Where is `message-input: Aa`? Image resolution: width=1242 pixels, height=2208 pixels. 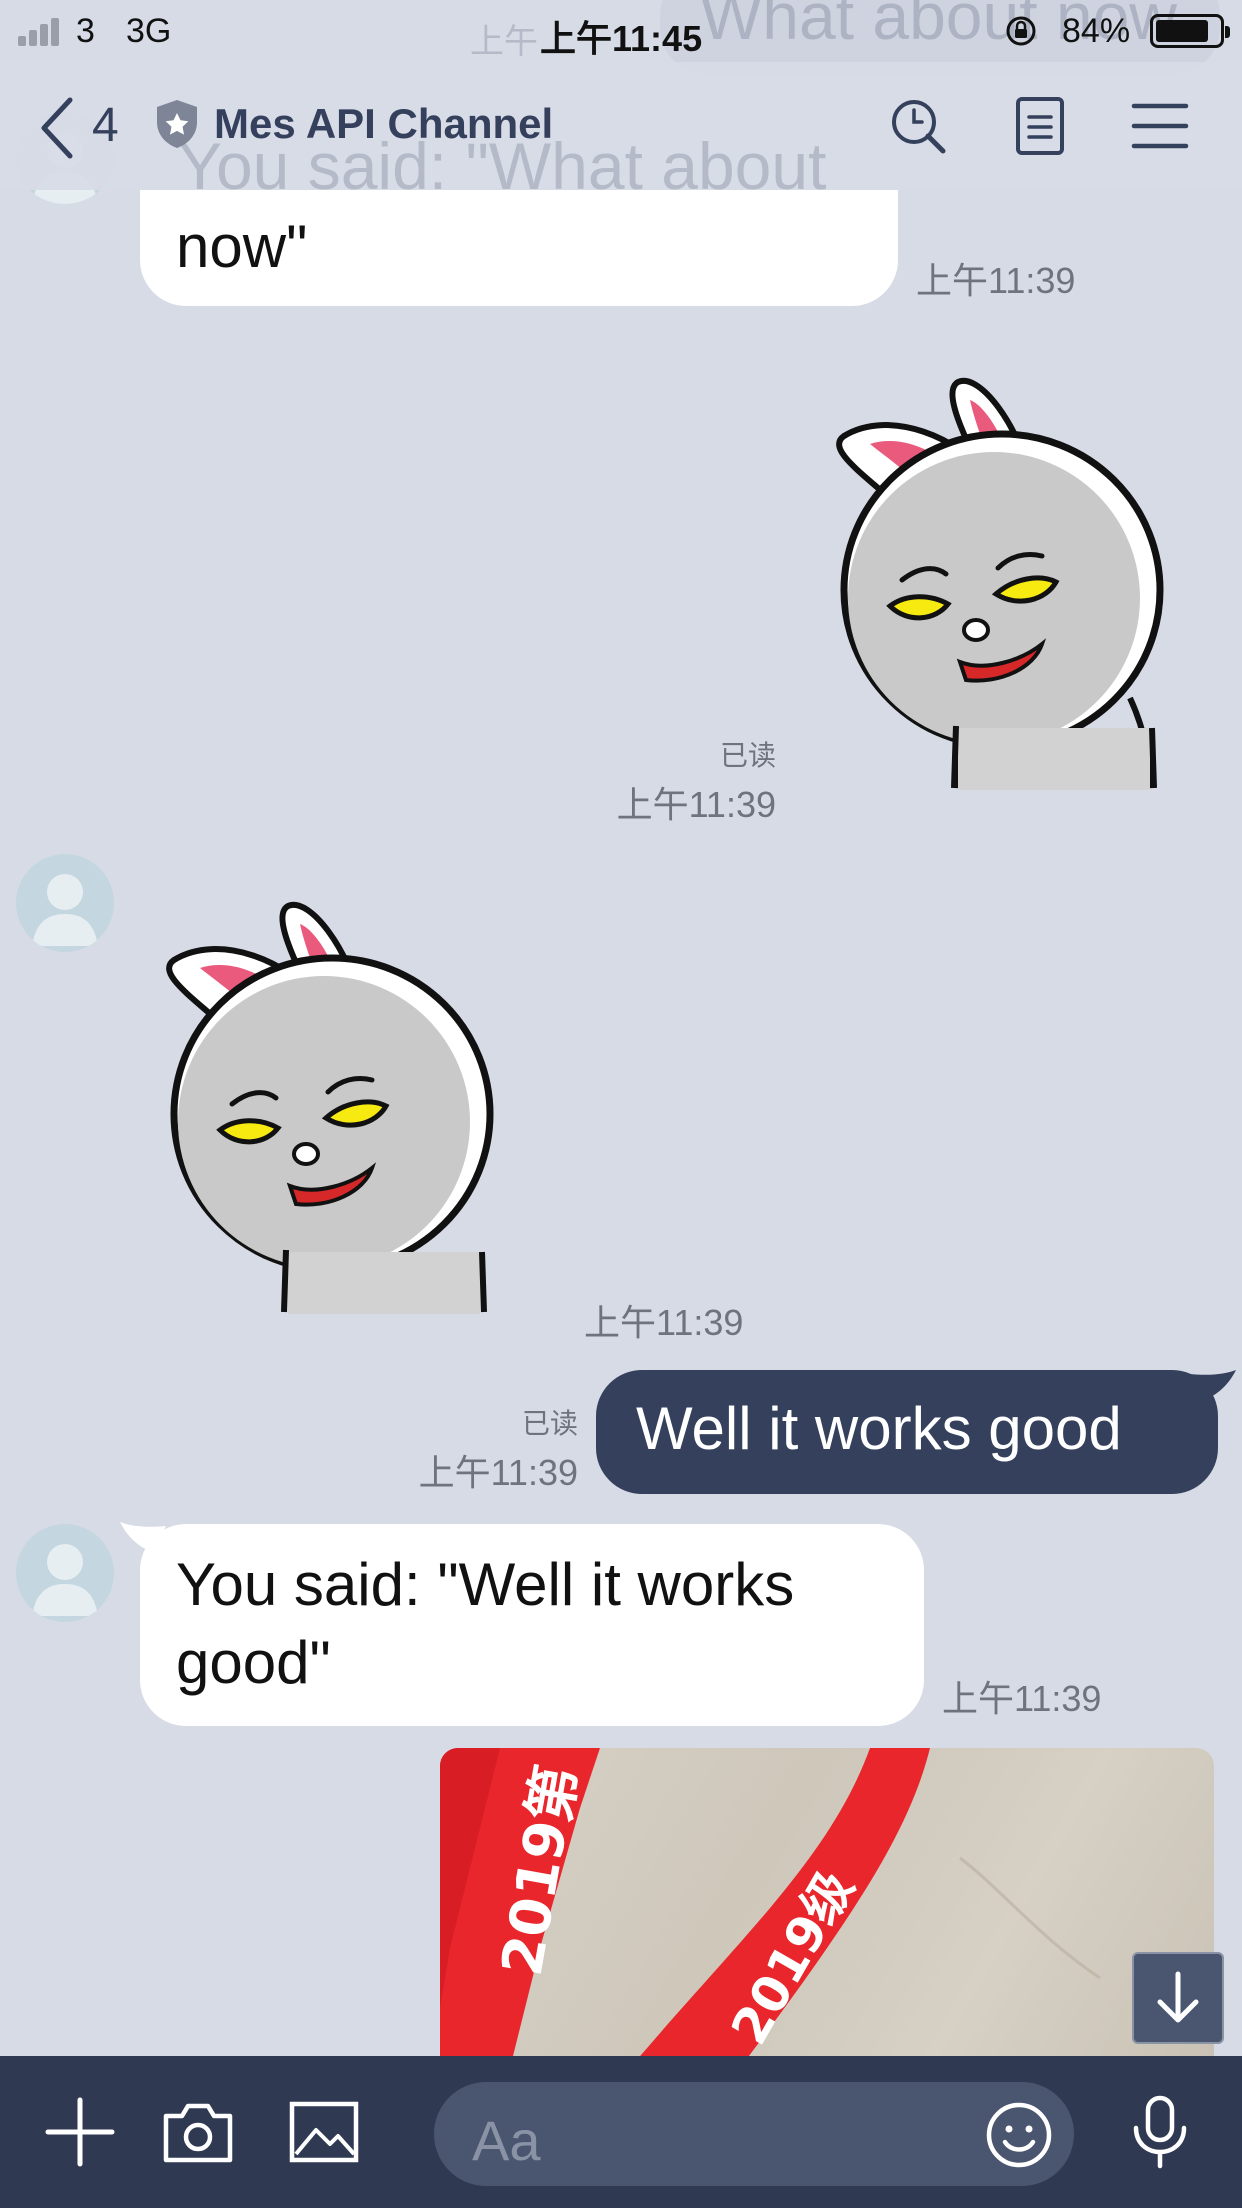
message-input: Aa is located at coordinates (754, 2134).